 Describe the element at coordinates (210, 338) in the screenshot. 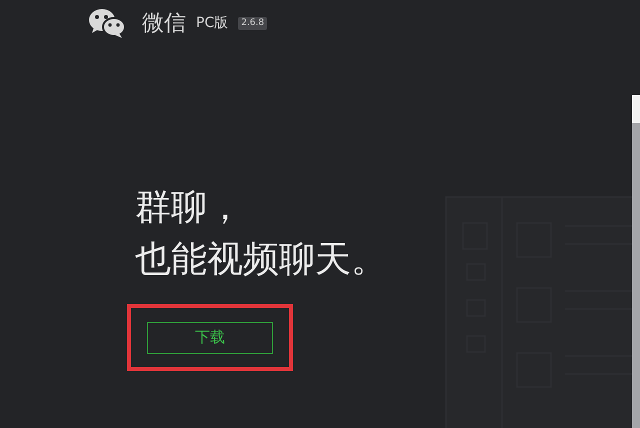

I see `download-button: 下载` at that location.